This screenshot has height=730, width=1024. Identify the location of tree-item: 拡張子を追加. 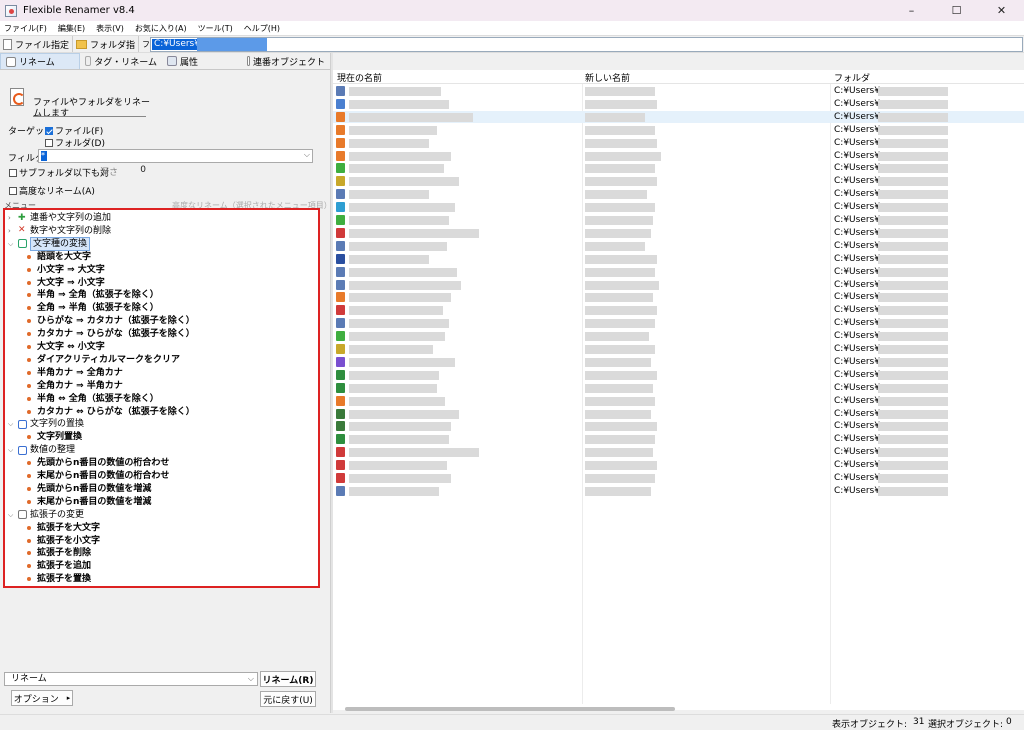
(59, 566).